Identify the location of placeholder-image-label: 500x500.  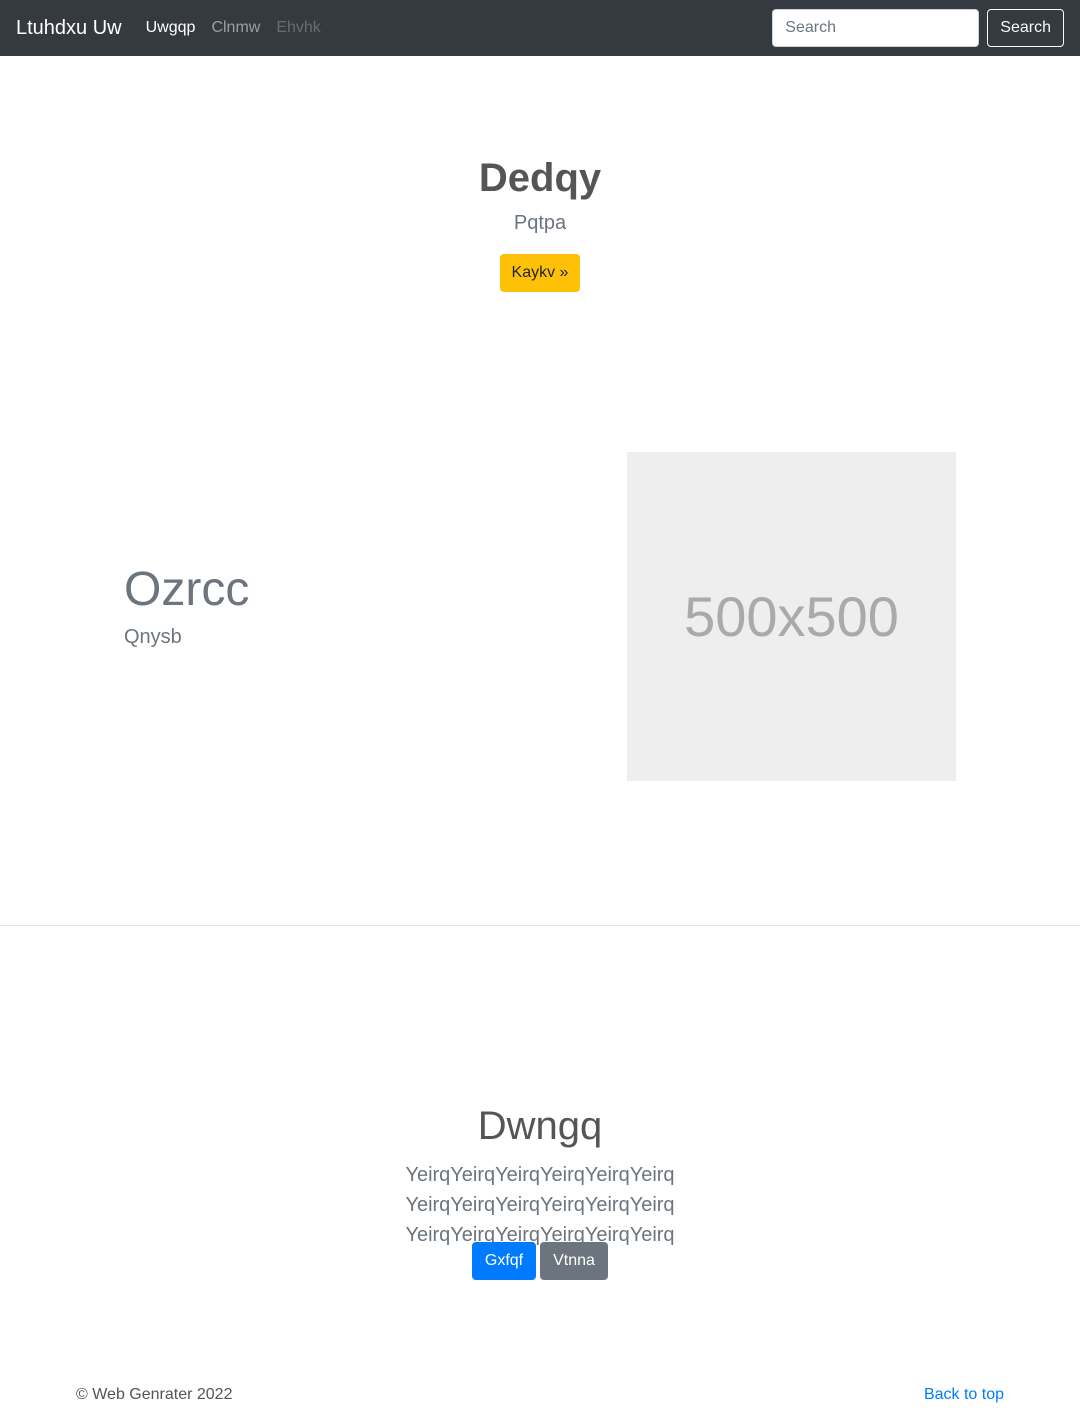
(791, 616).